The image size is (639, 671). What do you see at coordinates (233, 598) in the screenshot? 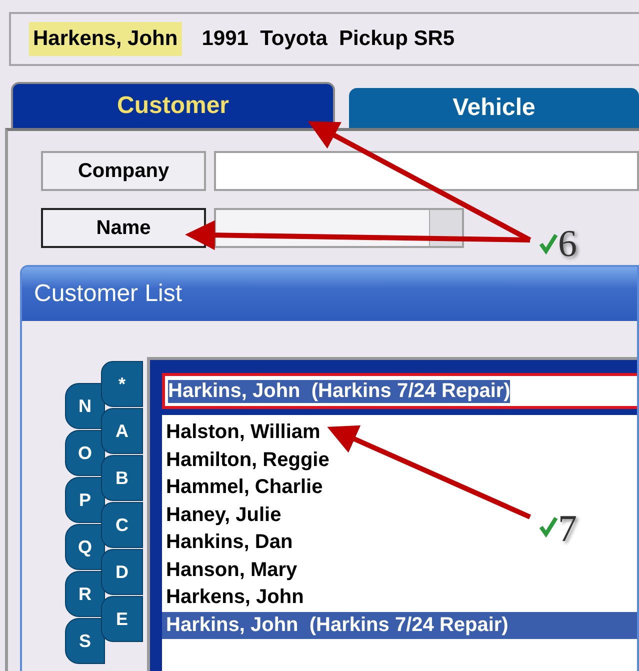
I see `list-item: Harkens, John` at bounding box center [233, 598].